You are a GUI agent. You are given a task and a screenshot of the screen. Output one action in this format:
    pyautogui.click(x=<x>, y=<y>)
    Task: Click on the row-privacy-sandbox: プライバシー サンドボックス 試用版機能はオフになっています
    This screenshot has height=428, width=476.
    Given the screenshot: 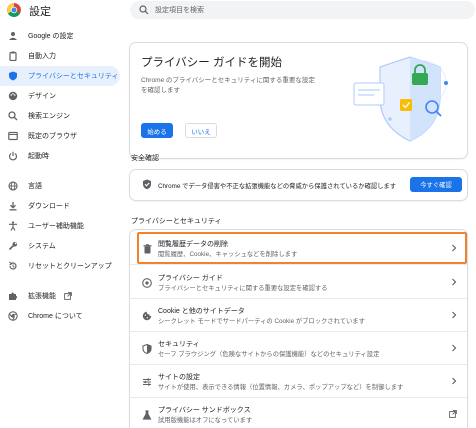 What is the action you would take?
    pyautogui.click(x=298, y=414)
    